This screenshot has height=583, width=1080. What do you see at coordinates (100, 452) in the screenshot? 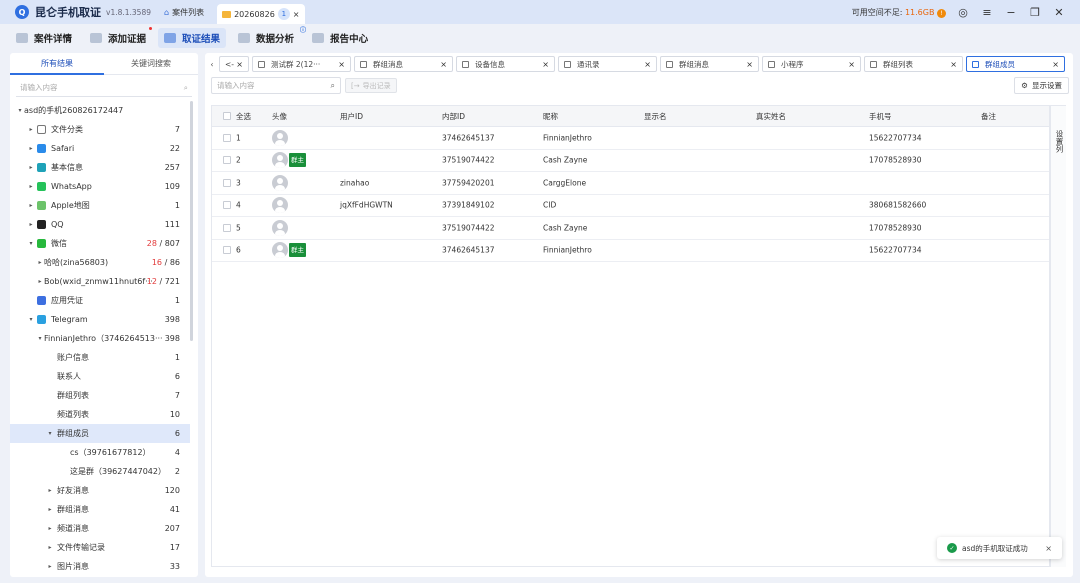
I see `tree-item: cs（39761677812） 4` at bounding box center [100, 452].